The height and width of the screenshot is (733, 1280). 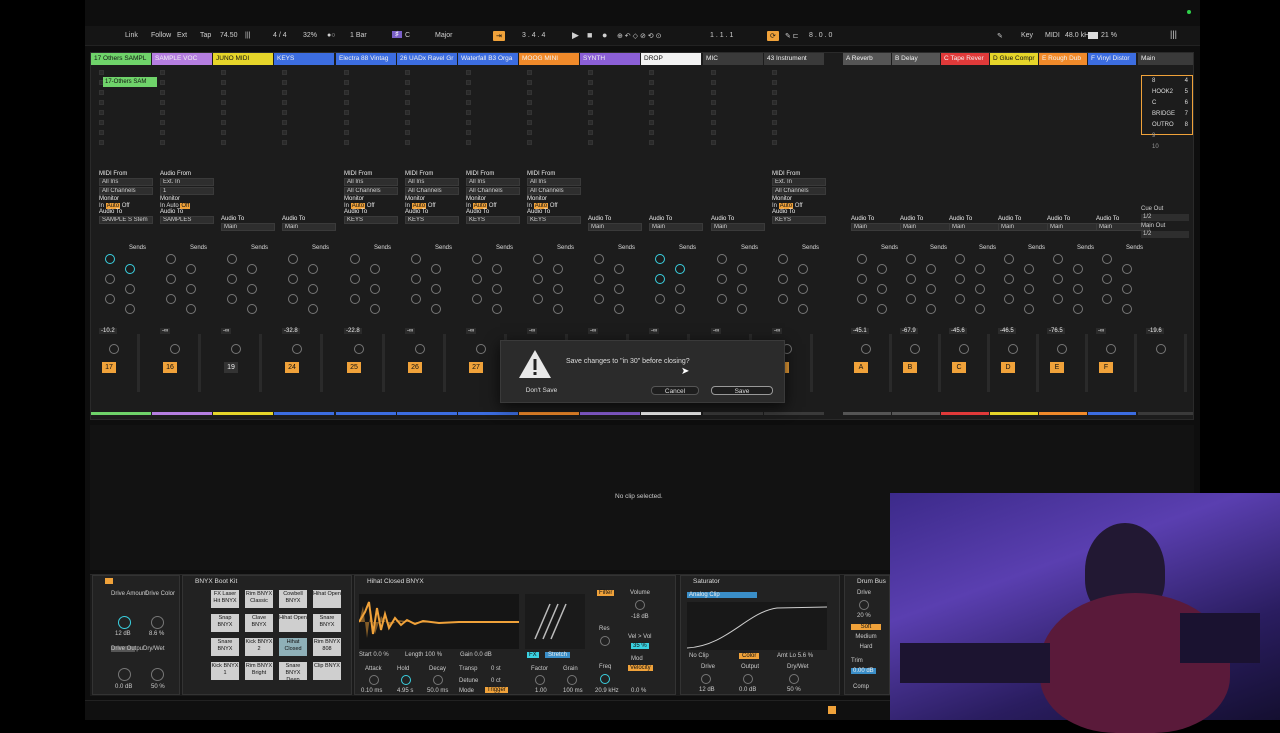 I want to click on midi-from-select: Ext. In, so click(x=799, y=182).